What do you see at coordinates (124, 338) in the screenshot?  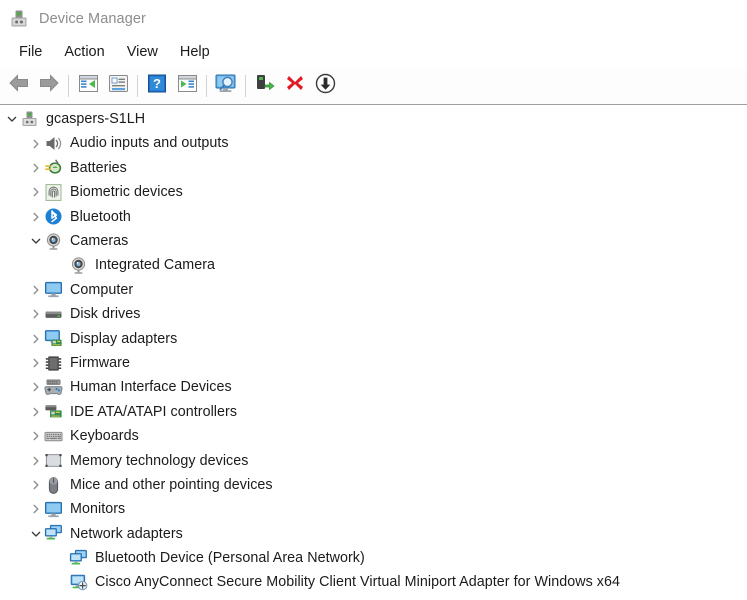 I see `tree-item-label: Display adapters` at bounding box center [124, 338].